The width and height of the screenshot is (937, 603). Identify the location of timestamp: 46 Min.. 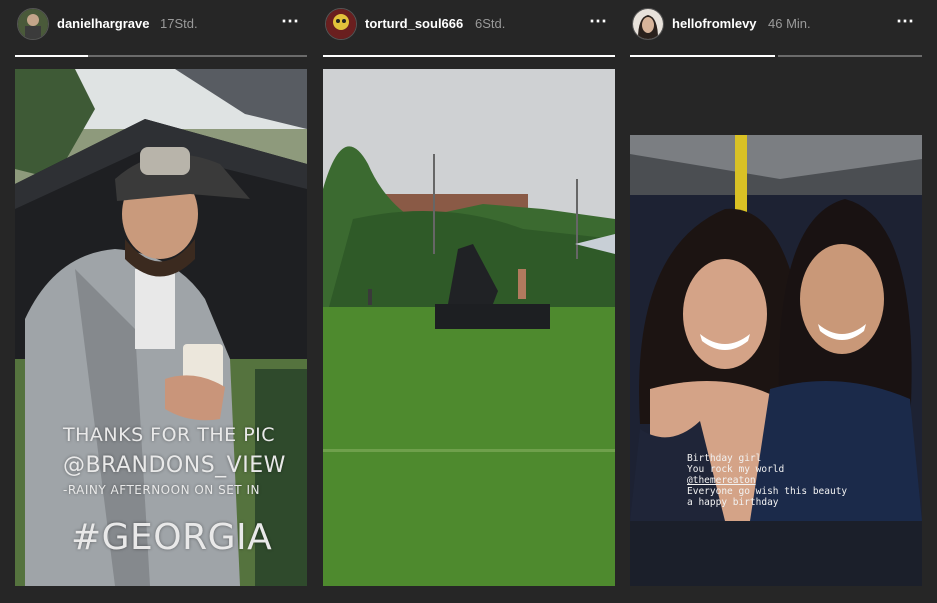
(789, 23).